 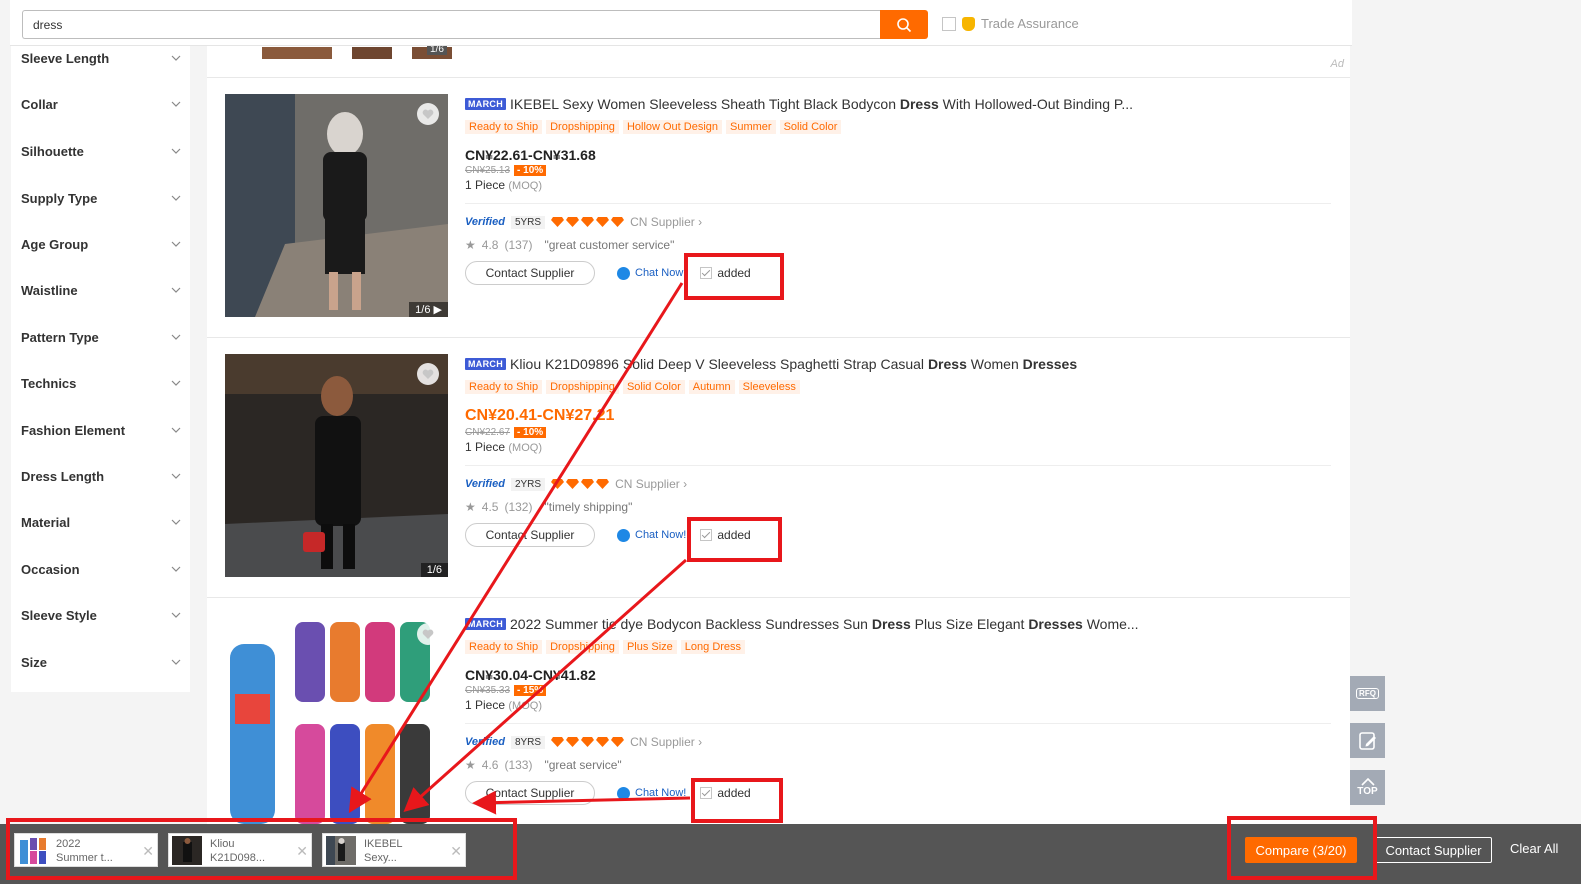 What do you see at coordinates (623, 535) in the screenshot?
I see `chat-icon` at bounding box center [623, 535].